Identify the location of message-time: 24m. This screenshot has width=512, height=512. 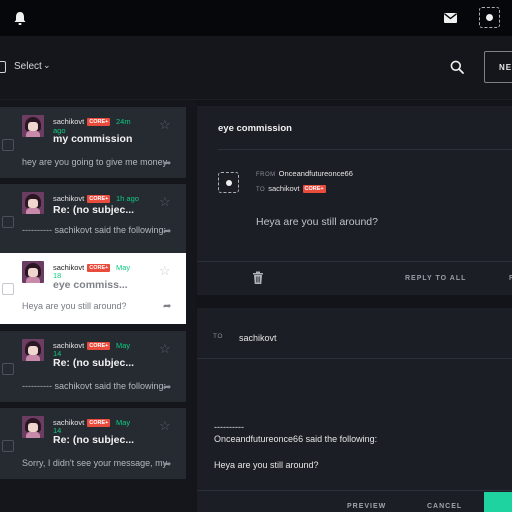
(123, 121).